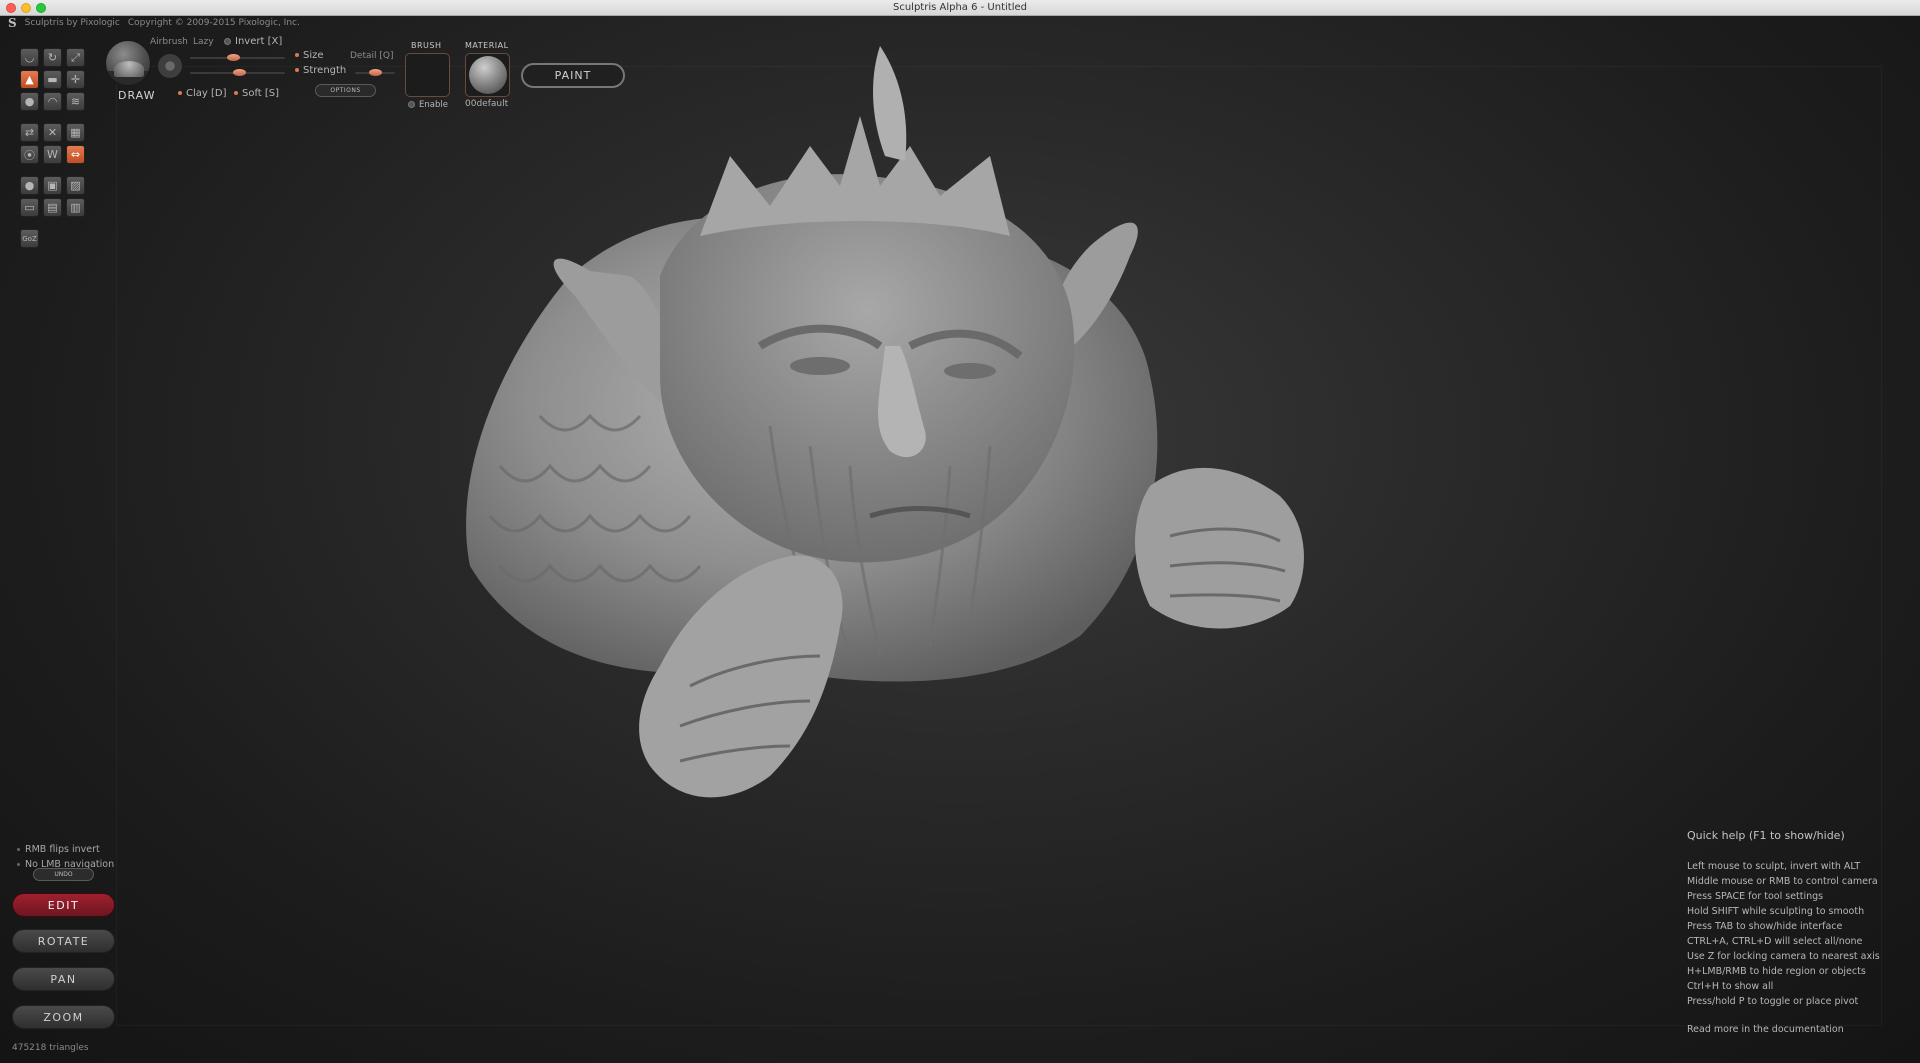 Image resolution: width=1920 pixels, height=1063 pixels. What do you see at coordinates (239, 72) in the screenshot?
I see `strength-slider-knob` at bounding box center [239, 72].